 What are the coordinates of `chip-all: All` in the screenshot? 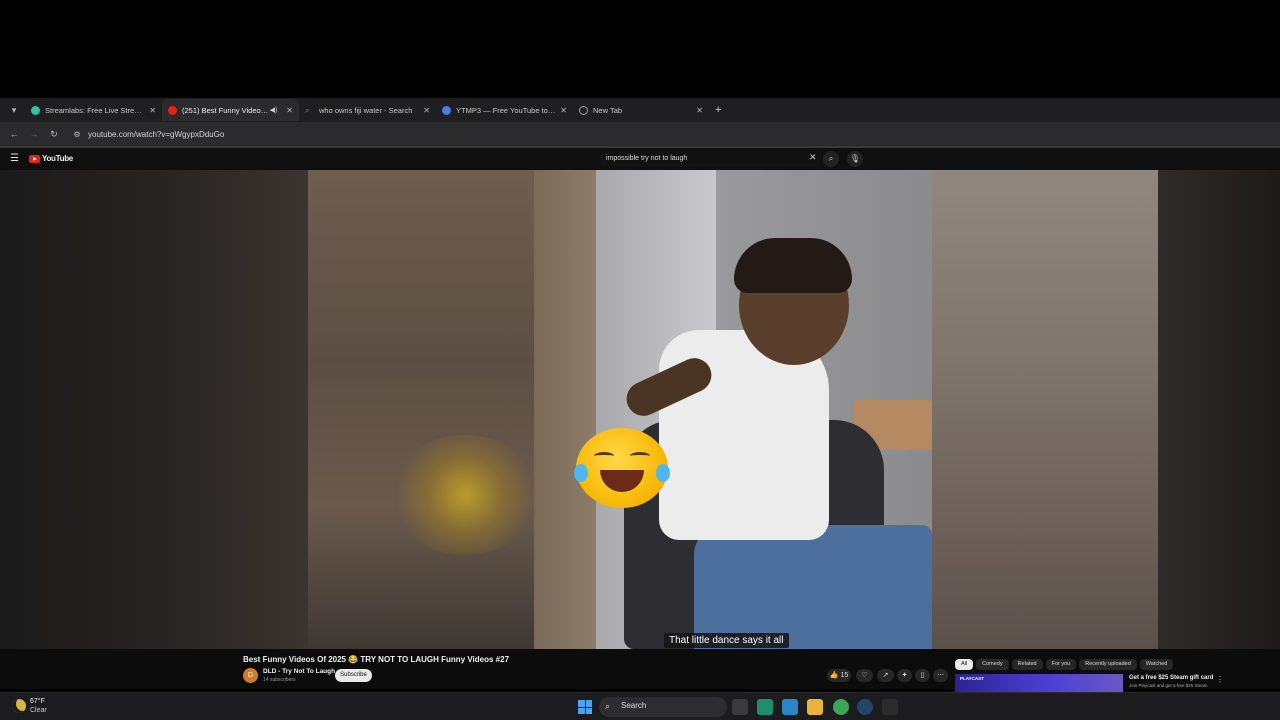 It's located at (964, 664).